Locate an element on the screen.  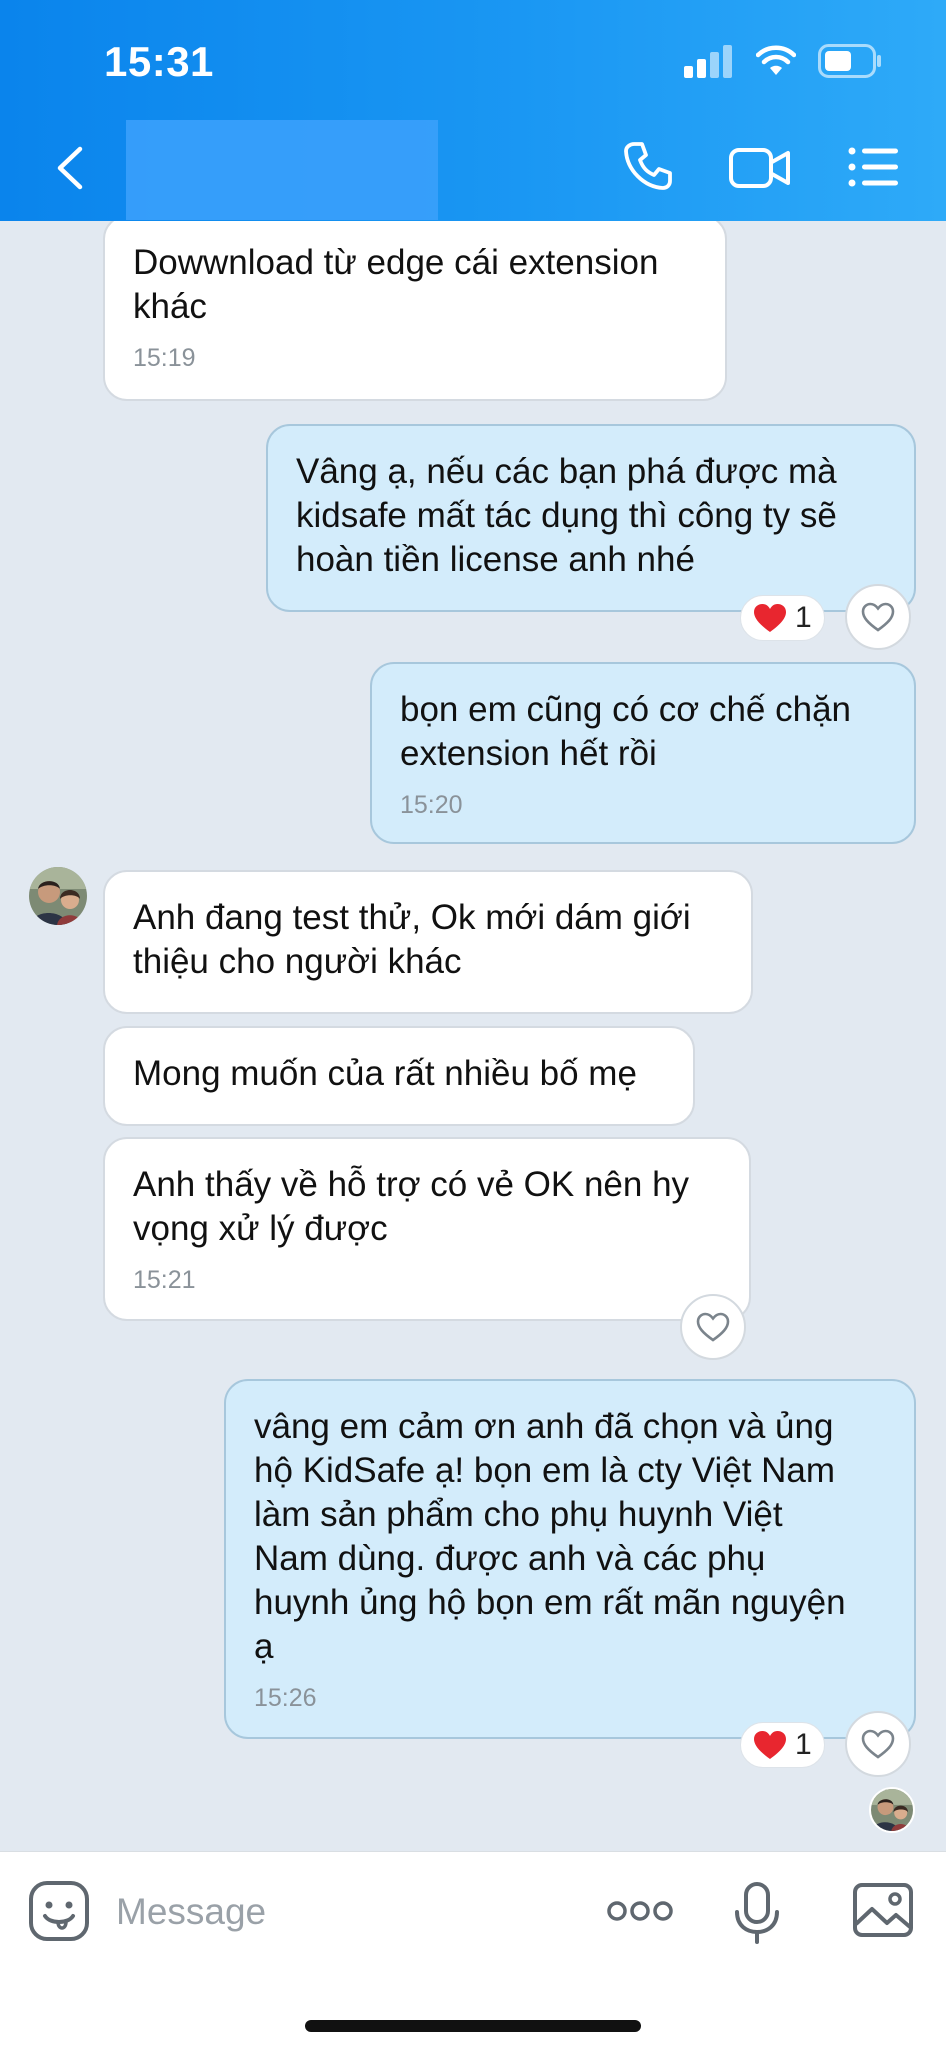
chat-header: 15:31 is located at coordinates (473, 110).